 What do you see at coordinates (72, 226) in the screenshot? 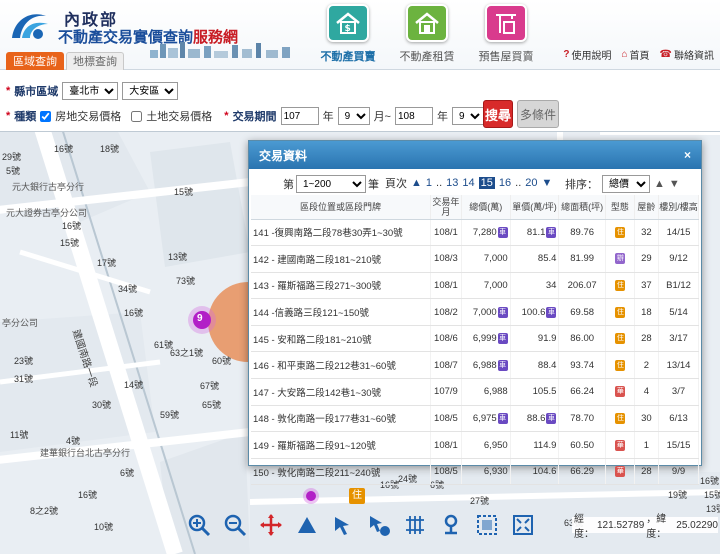
I see `map-label: 16號` at bounding box center [72, 226].